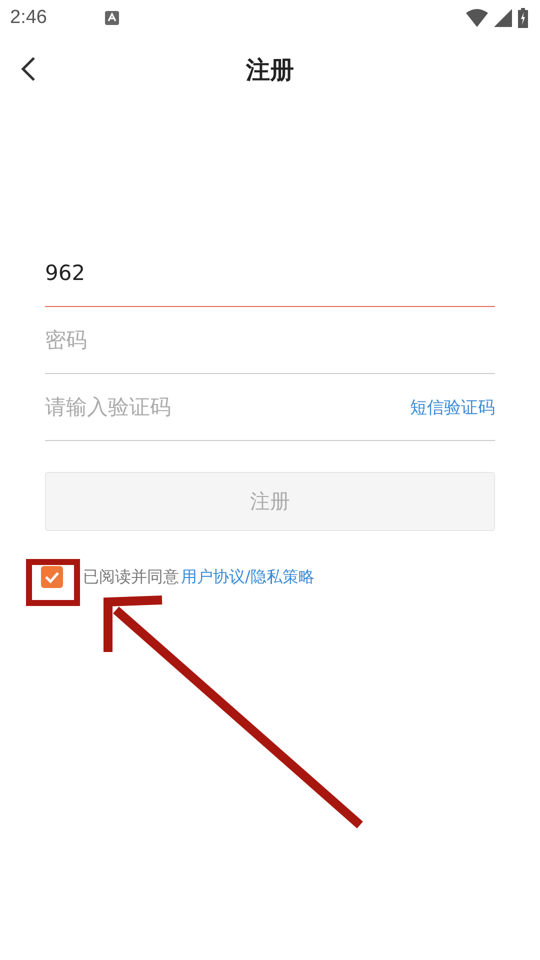  I want to click on page-title: 注册, so click(270, 70).